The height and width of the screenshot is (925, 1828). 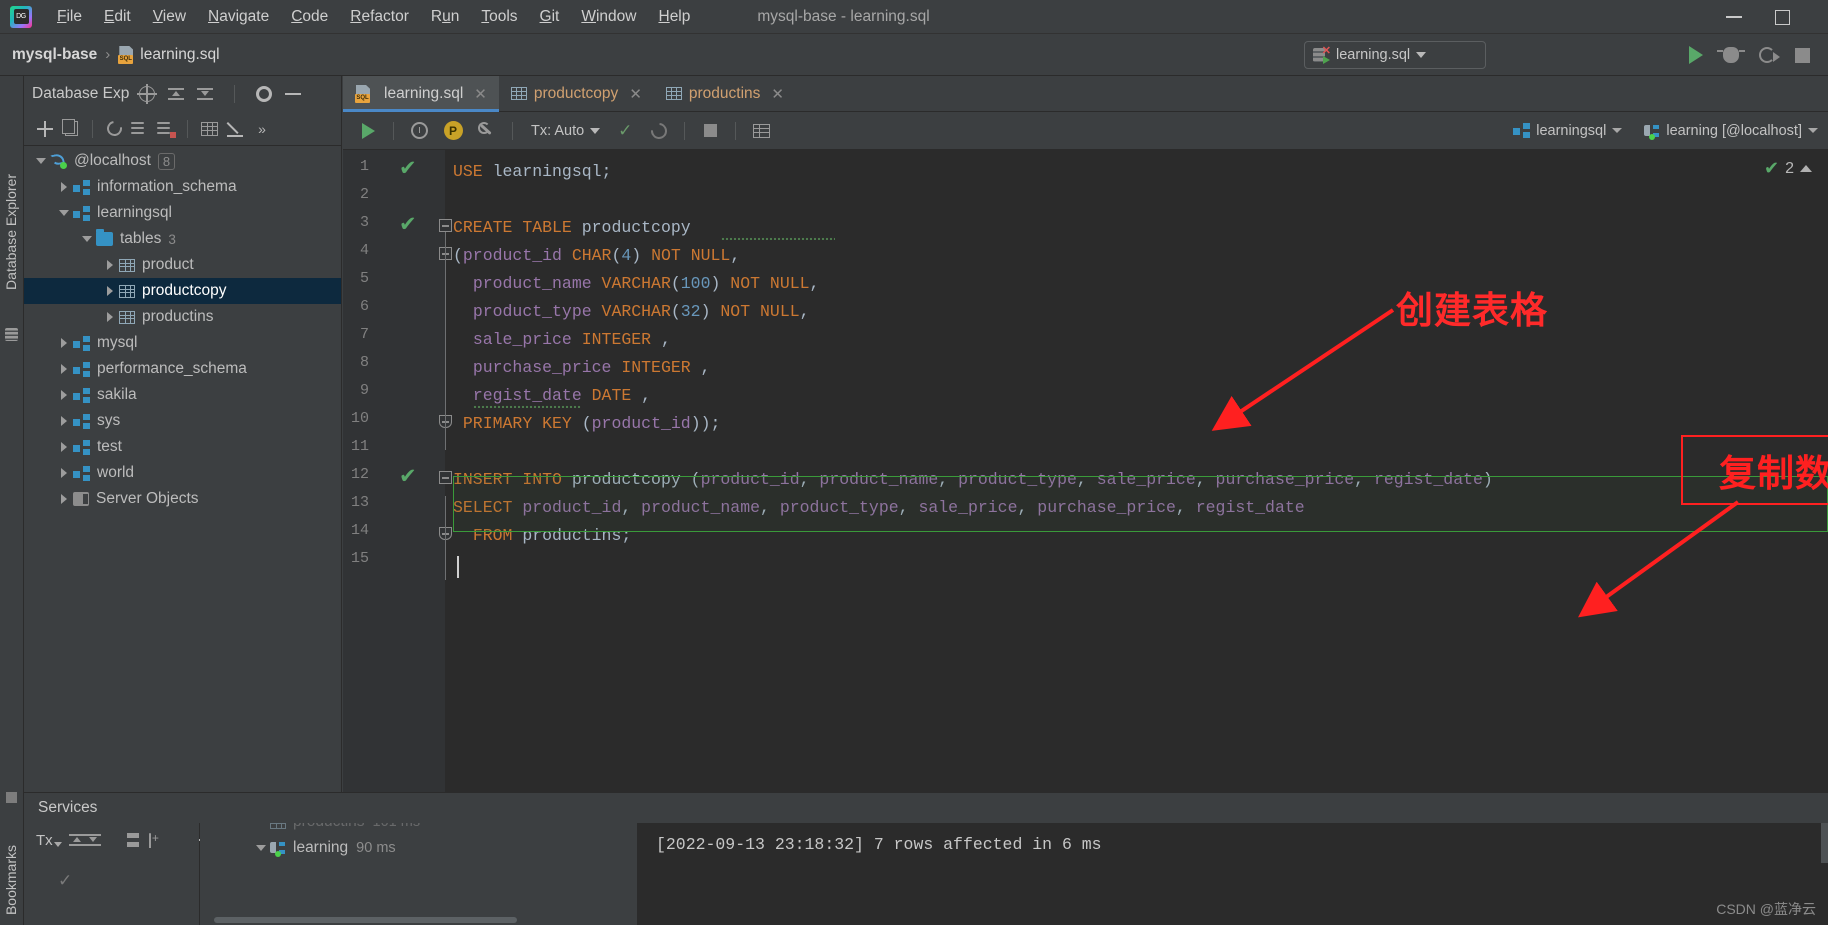 I want to click on db-tree-item-server-objects: Server Objects, so click(x=182, y=499).